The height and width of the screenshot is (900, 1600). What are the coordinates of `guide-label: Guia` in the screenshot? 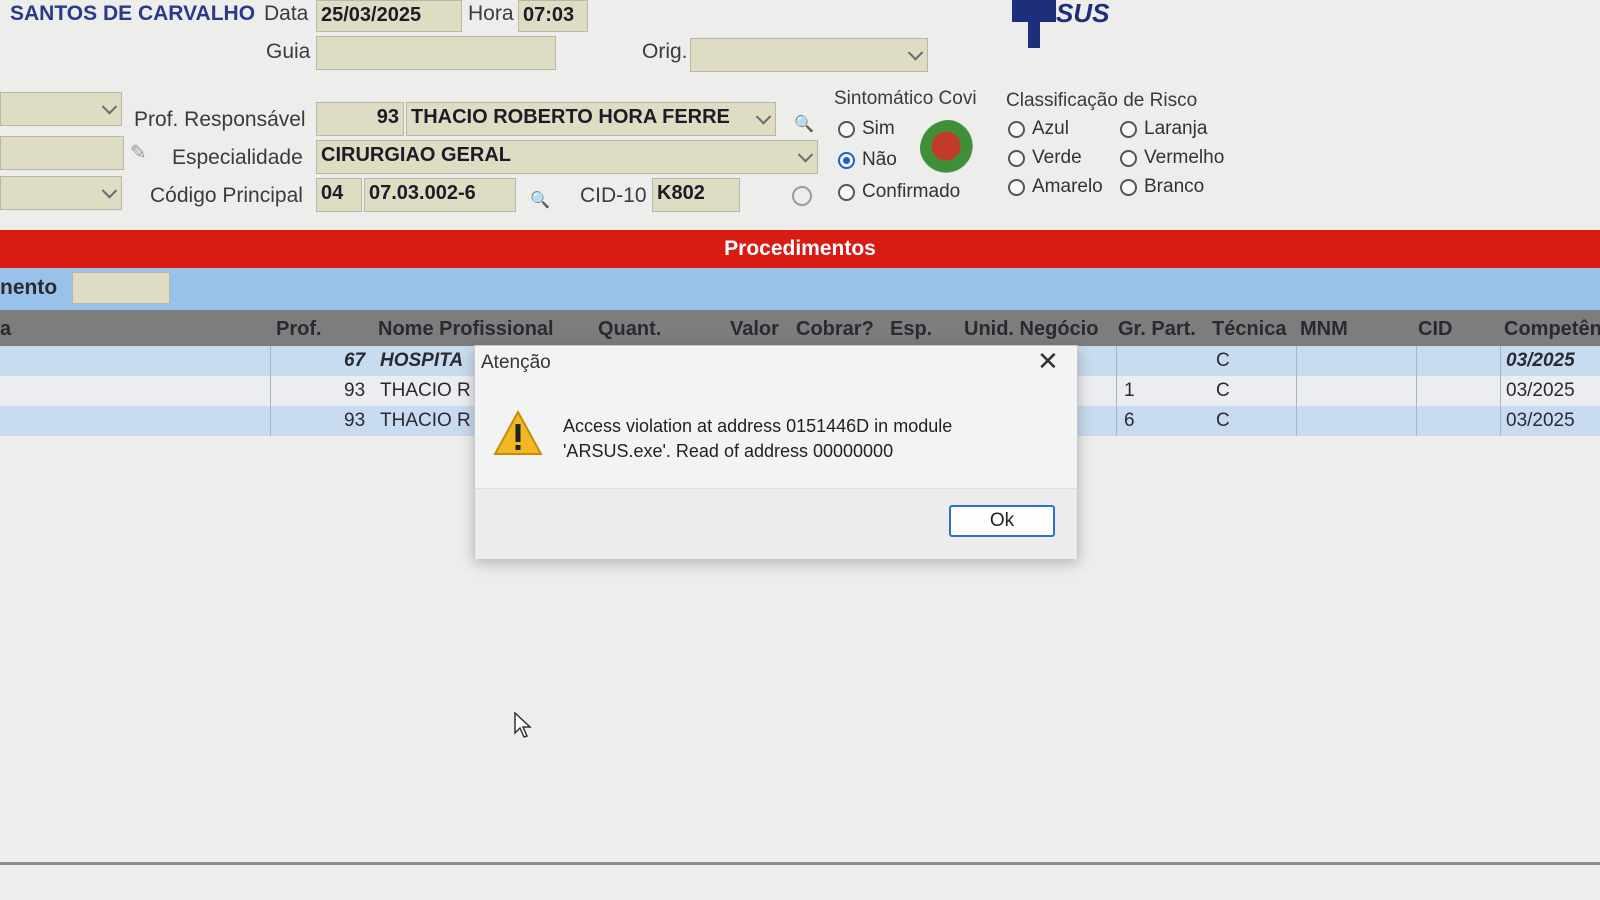 It's located at (288, 51).